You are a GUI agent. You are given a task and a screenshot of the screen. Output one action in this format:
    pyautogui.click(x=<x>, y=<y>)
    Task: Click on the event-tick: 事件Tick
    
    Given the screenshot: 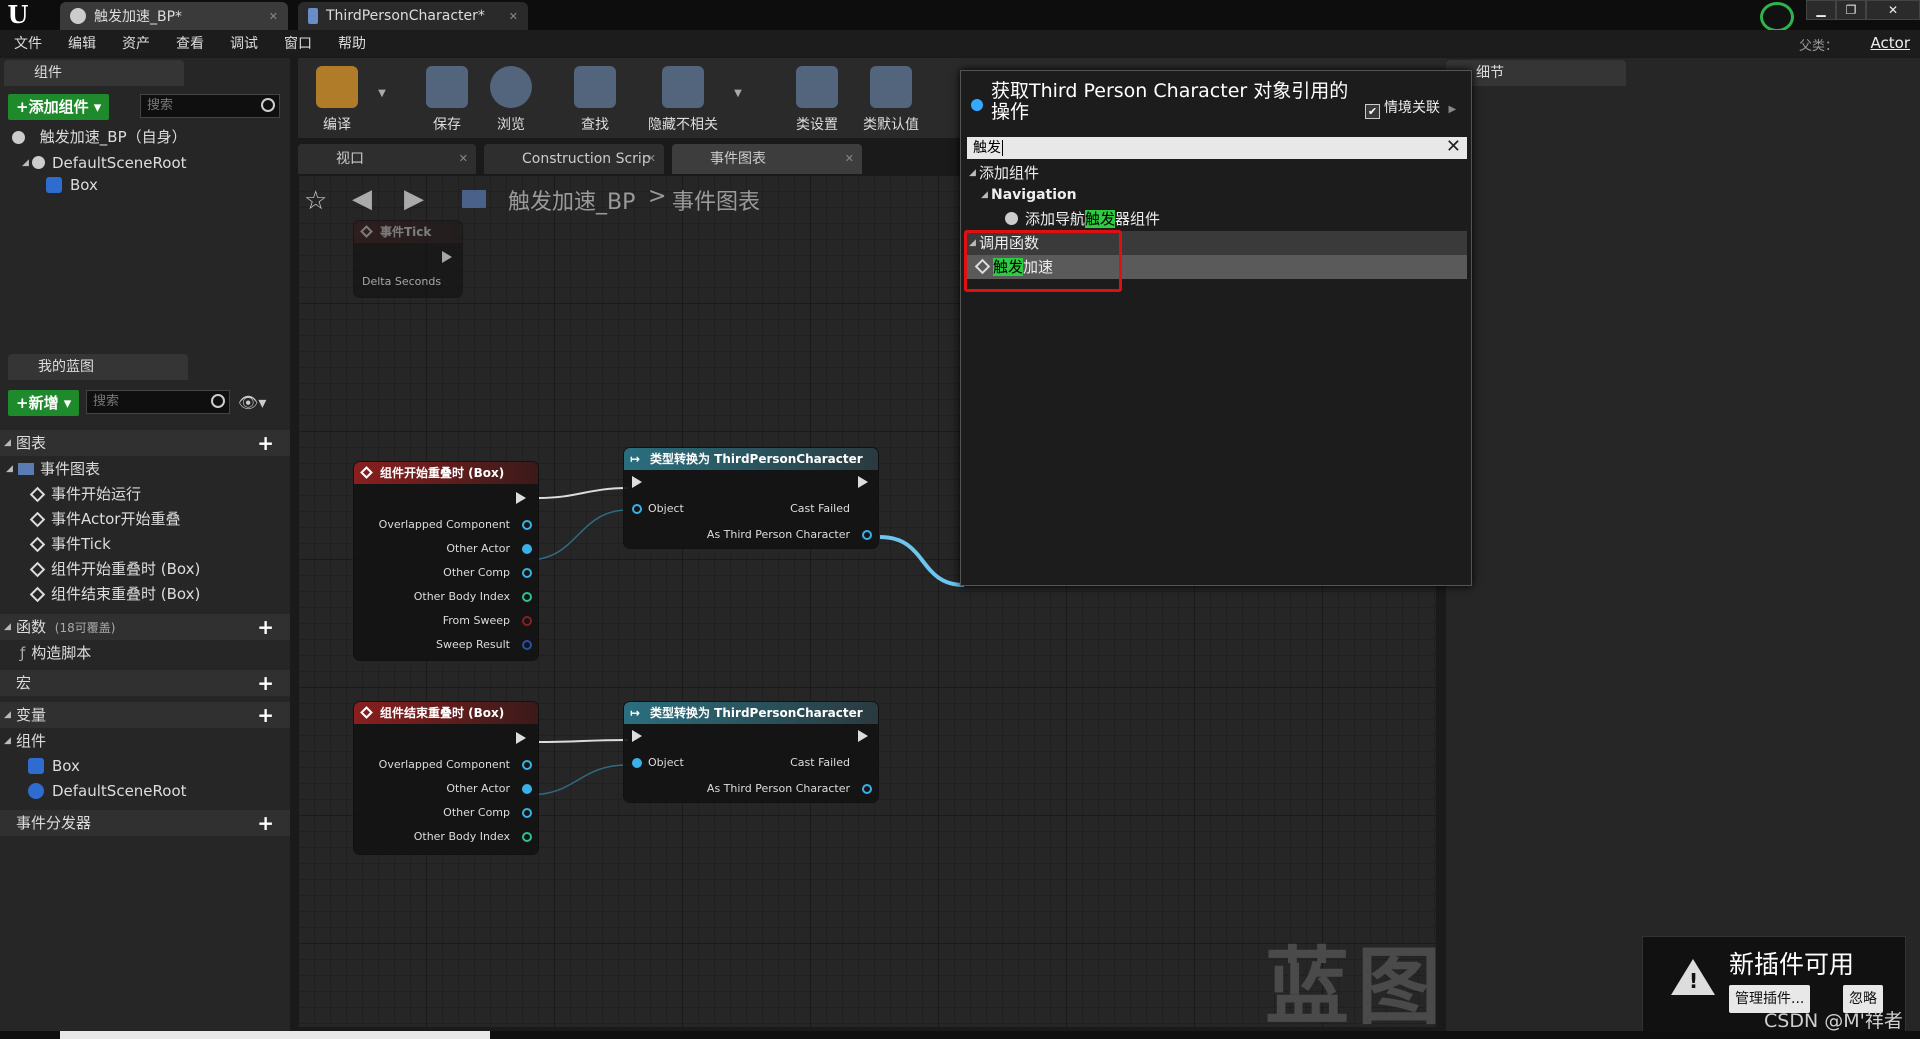 What is the action you would take?
    pyautogui.click(x=145, y=544)
    